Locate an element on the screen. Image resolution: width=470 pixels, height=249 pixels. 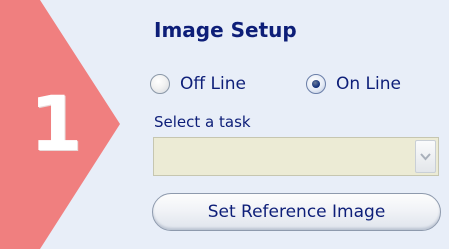
task-select is located at coordinates (296, 156).